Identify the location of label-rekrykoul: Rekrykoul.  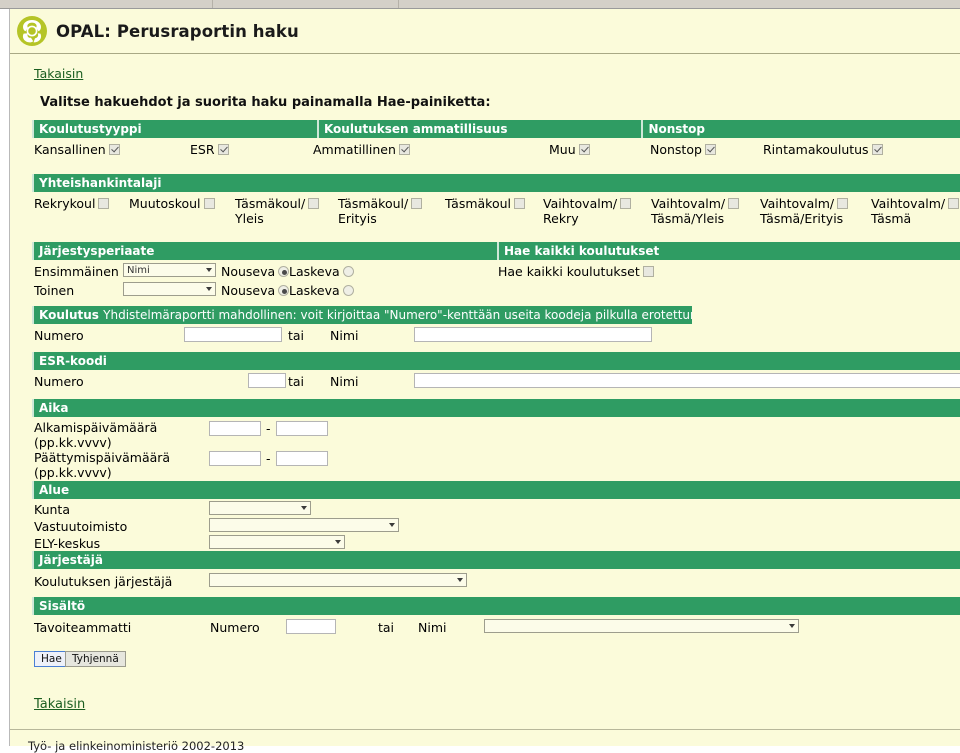
(65, 203).